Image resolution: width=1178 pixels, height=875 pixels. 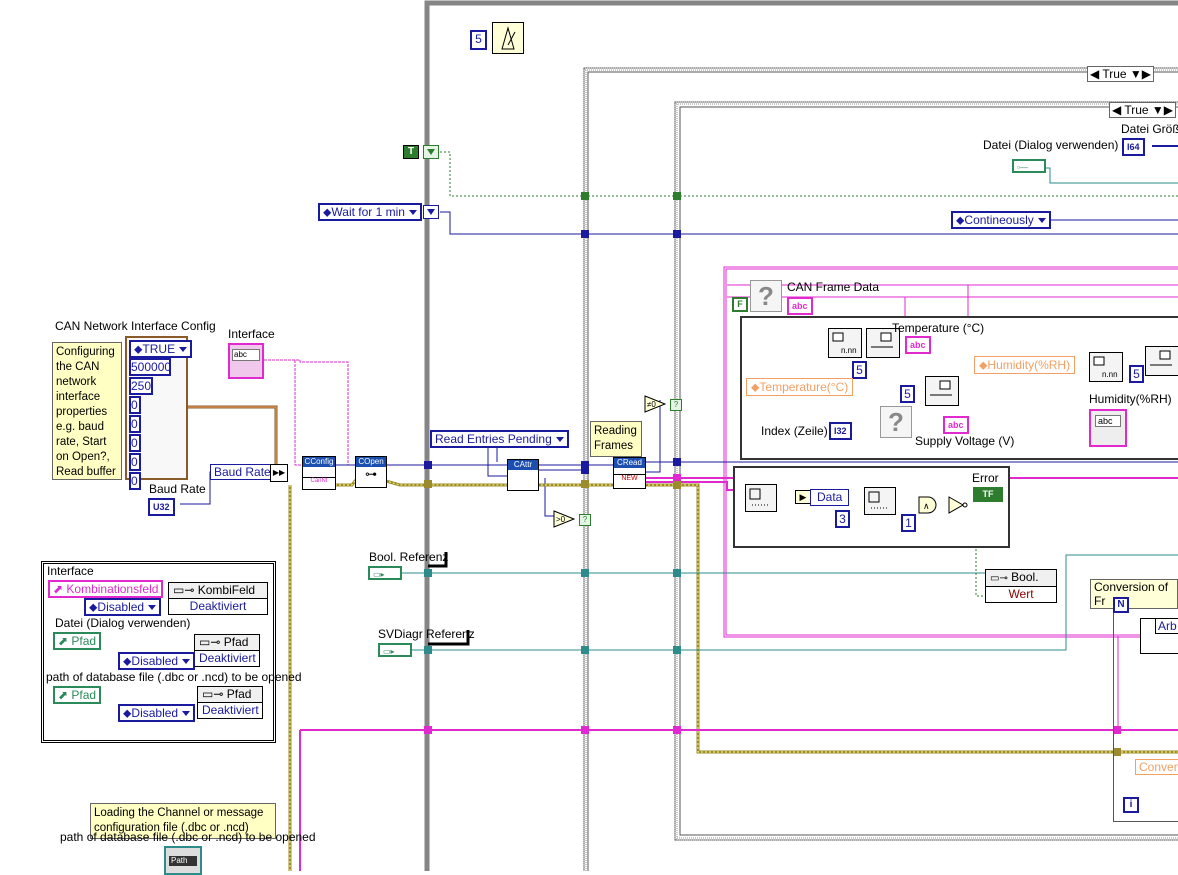 What do you see at coordinates (251, 334) in the screenshot?
I see `interface-label: Interface` at bounding box center [251, 334].